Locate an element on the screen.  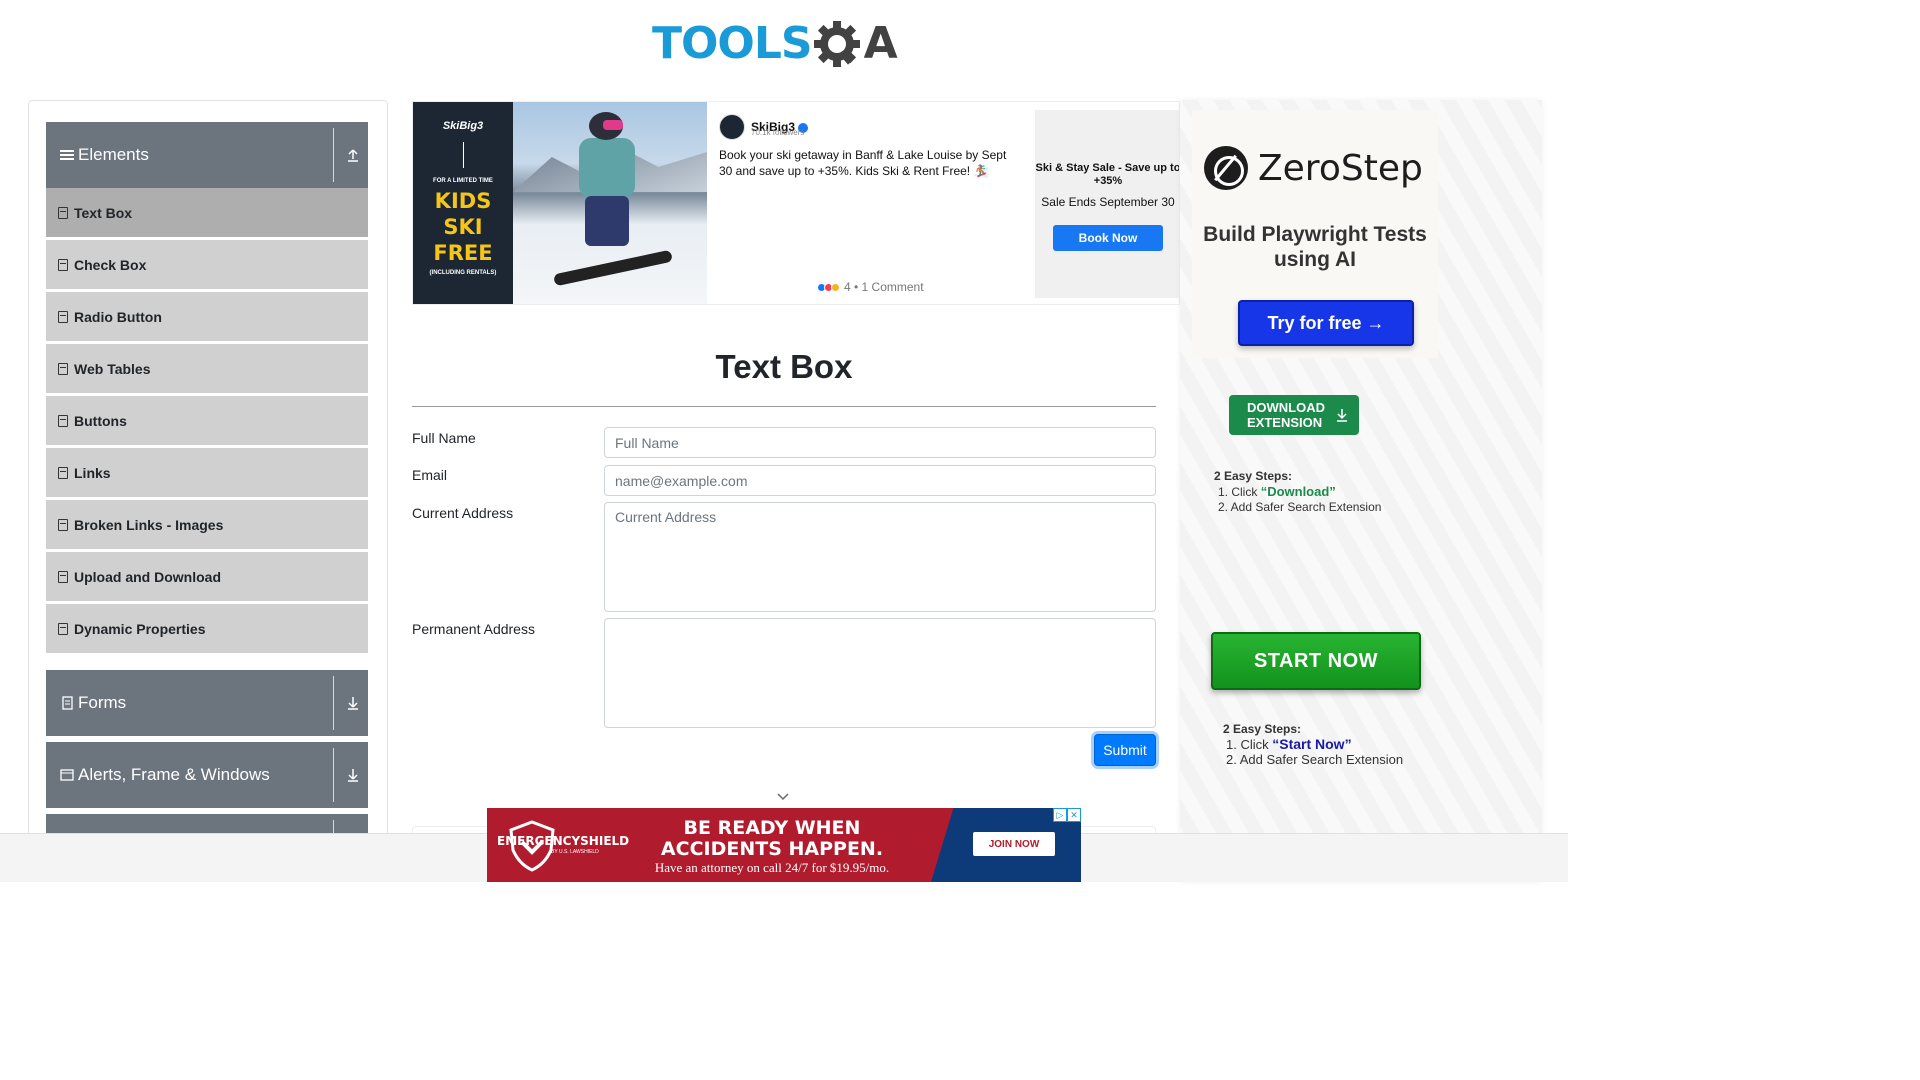
email-input is located at coordinates (880, 480).